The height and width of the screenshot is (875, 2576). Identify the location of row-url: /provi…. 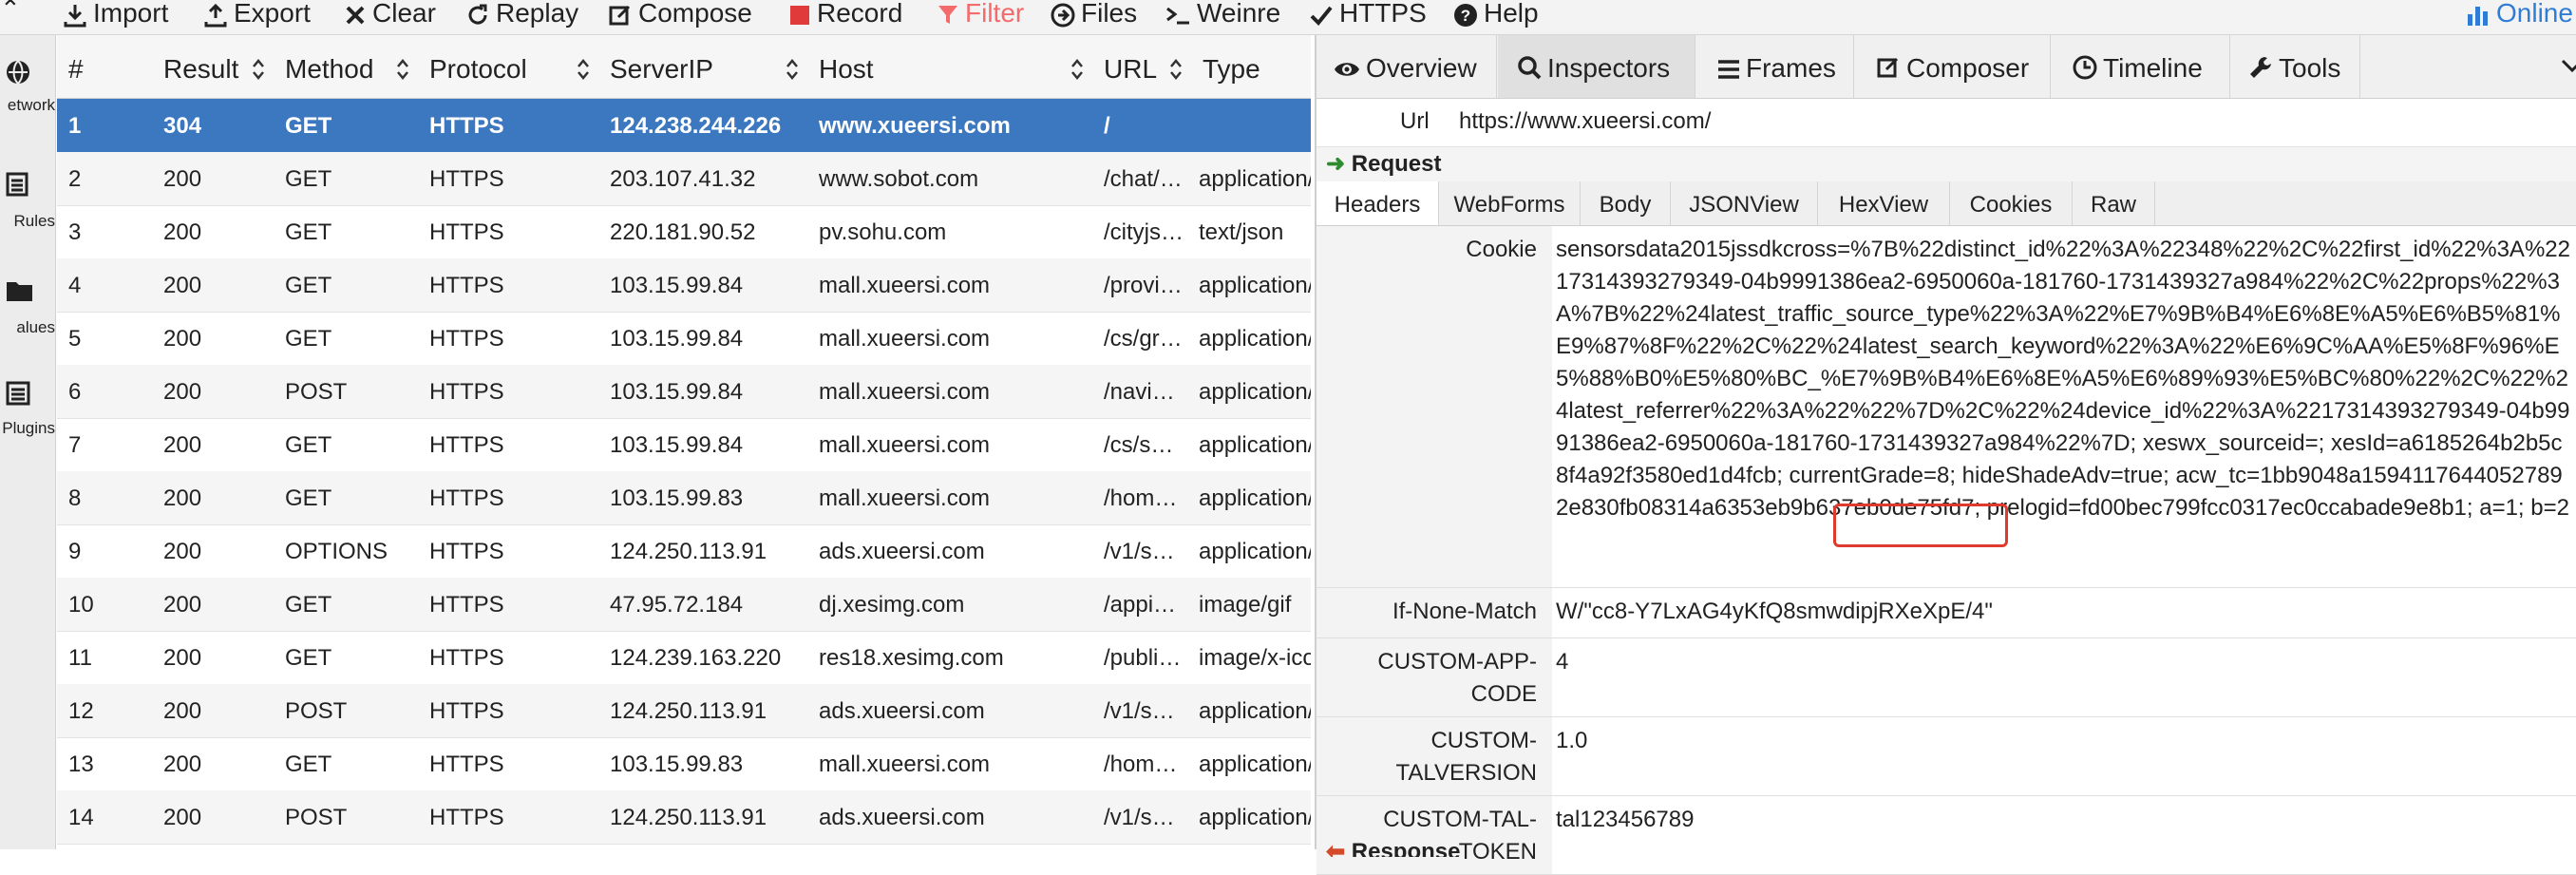
(1143, 285).